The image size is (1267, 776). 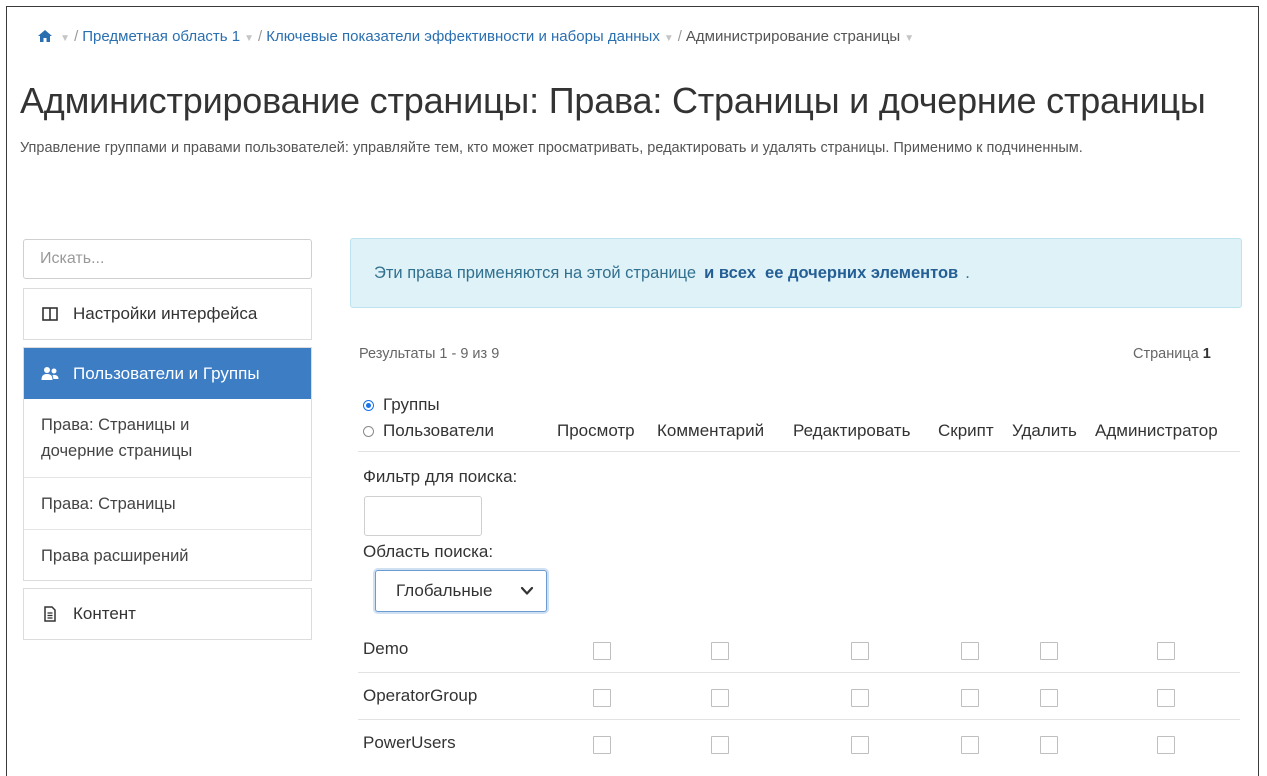 I want to click on column-header-comment: Комментарий, so click(x=711, y=430).